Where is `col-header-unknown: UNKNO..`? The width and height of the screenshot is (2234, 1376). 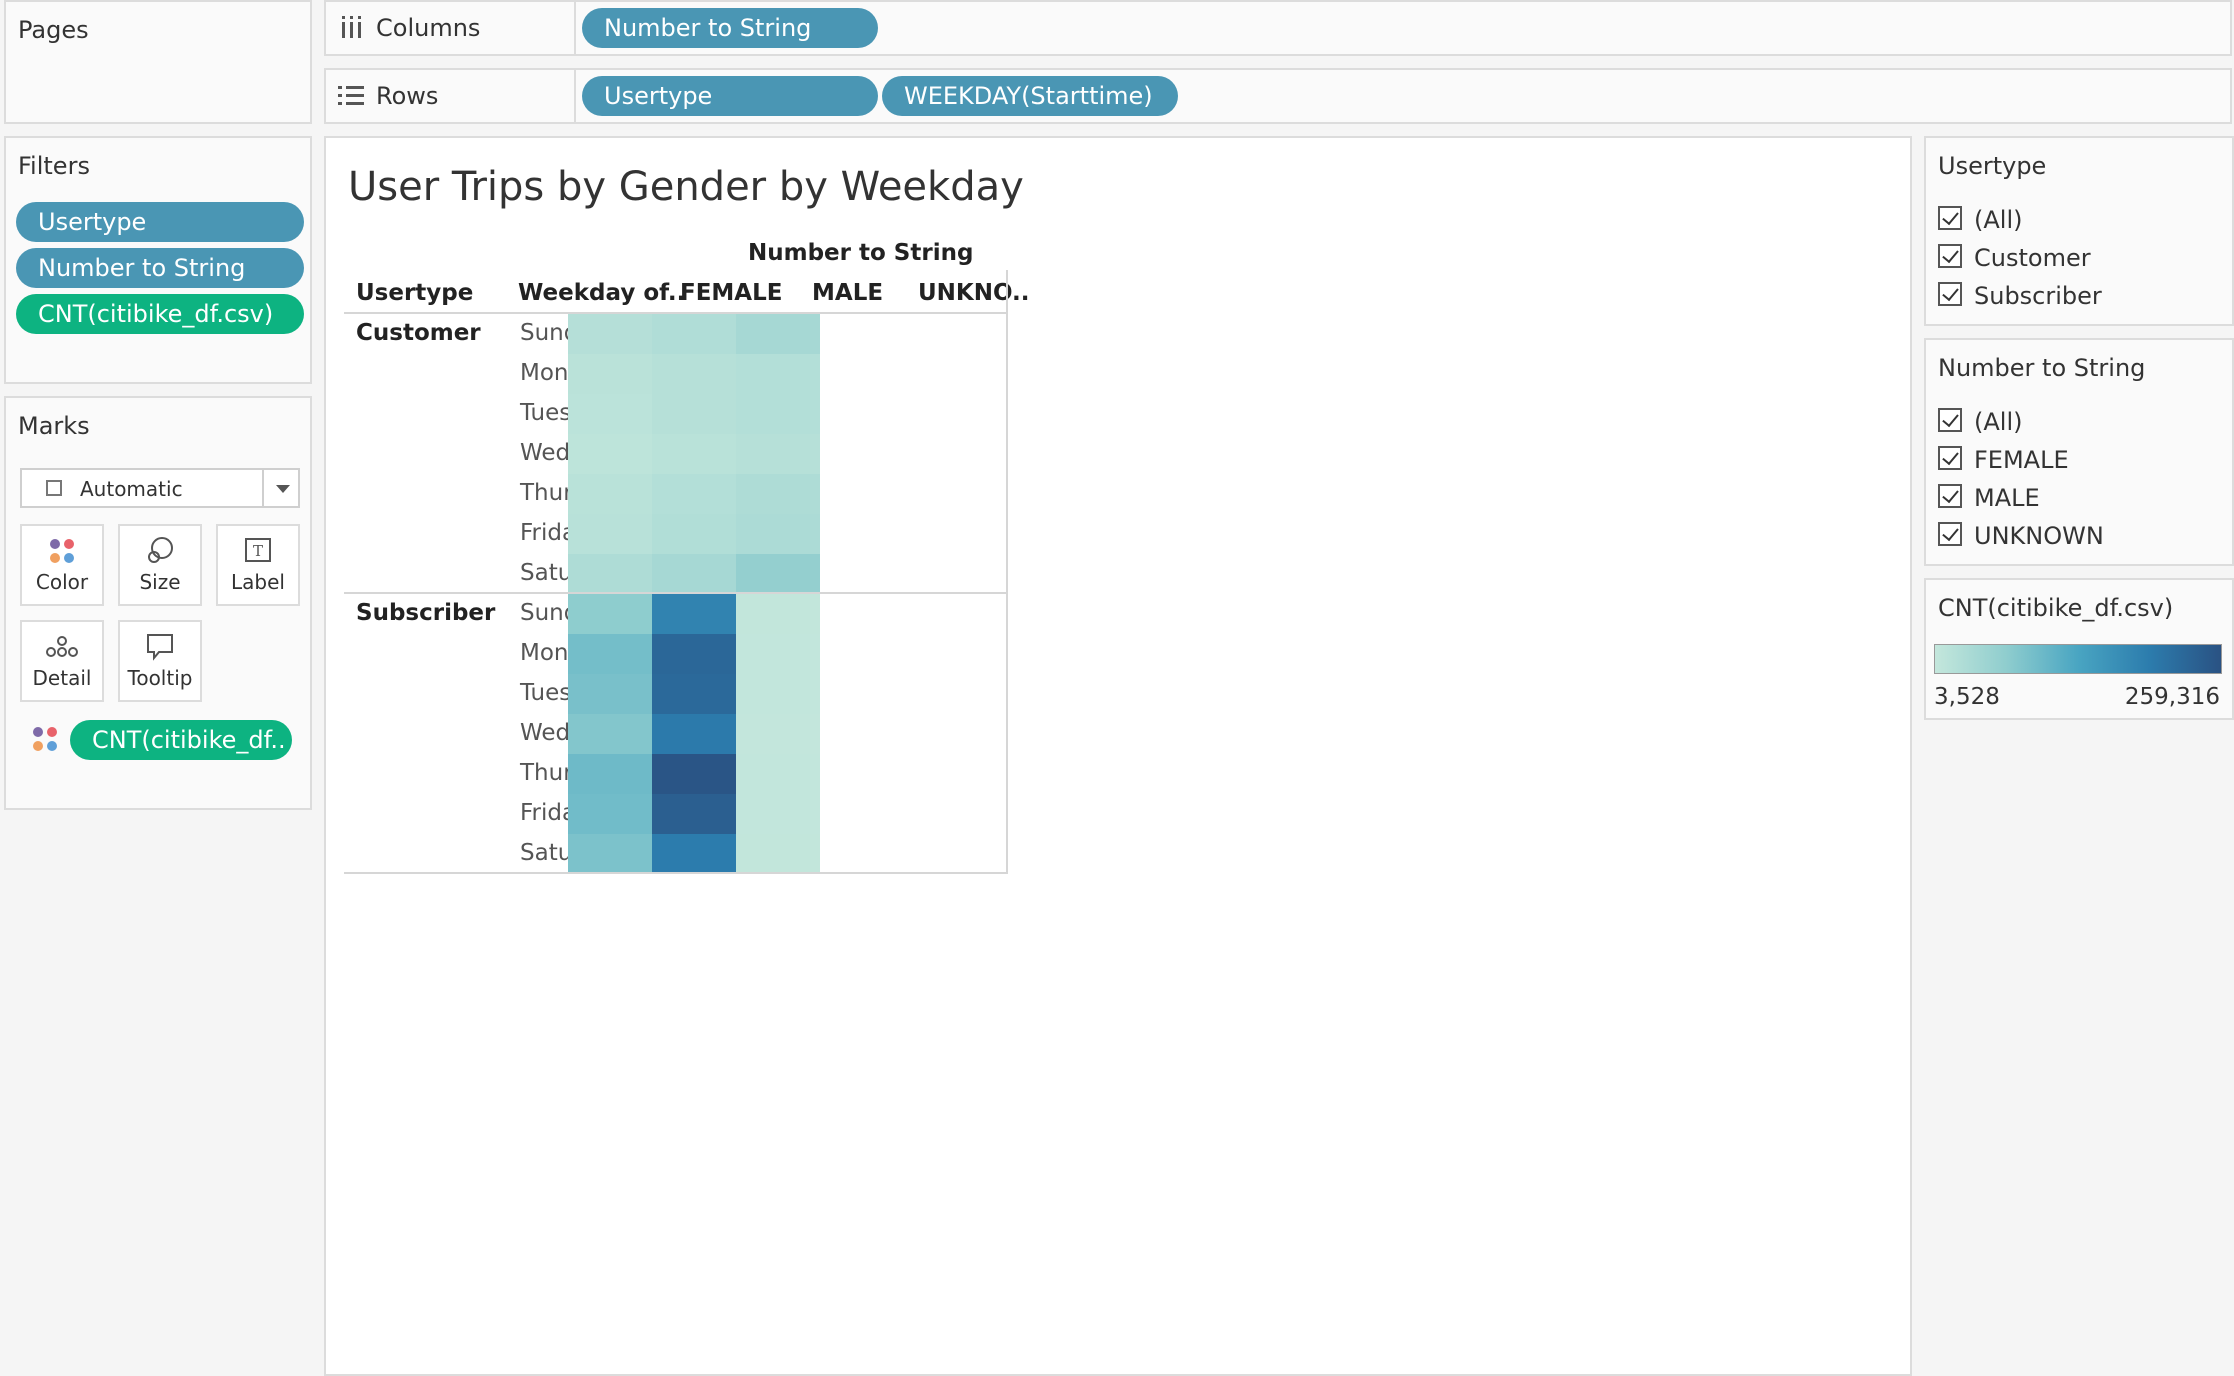 col-header-unknown: UNKNO.. is located at coordinates (974, 293).